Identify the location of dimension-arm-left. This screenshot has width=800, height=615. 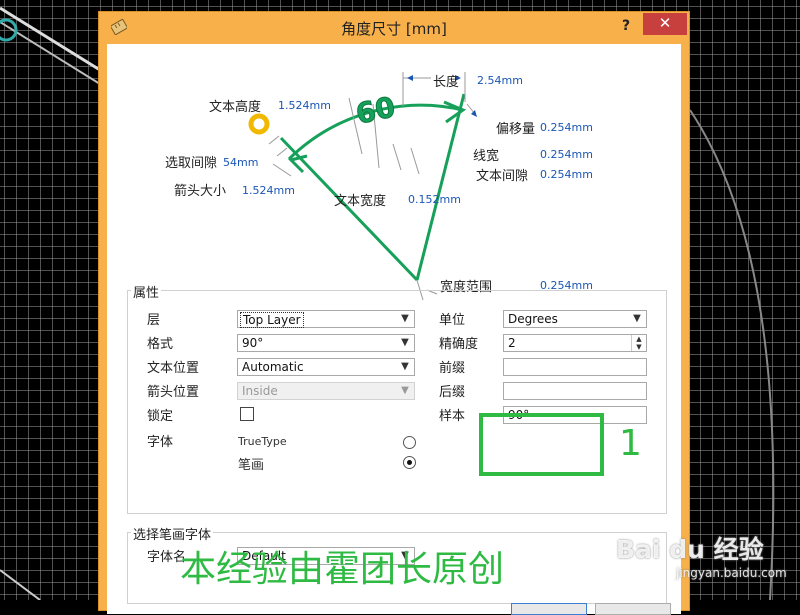
(349, 209).